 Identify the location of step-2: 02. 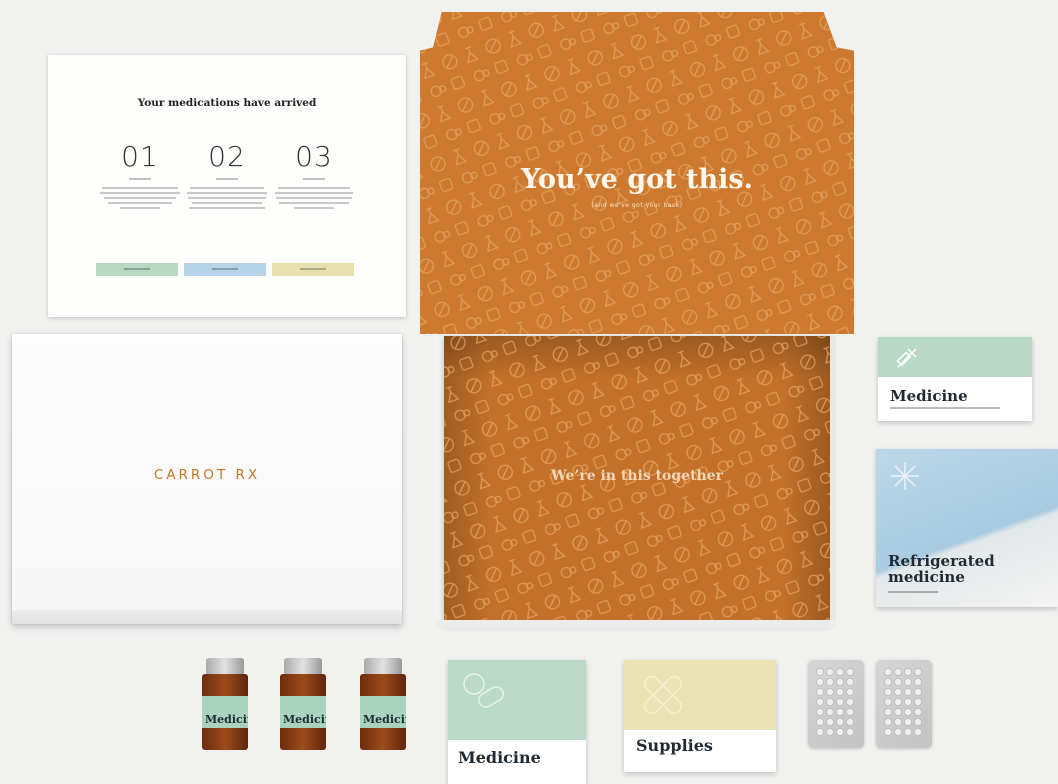
(227, 176).